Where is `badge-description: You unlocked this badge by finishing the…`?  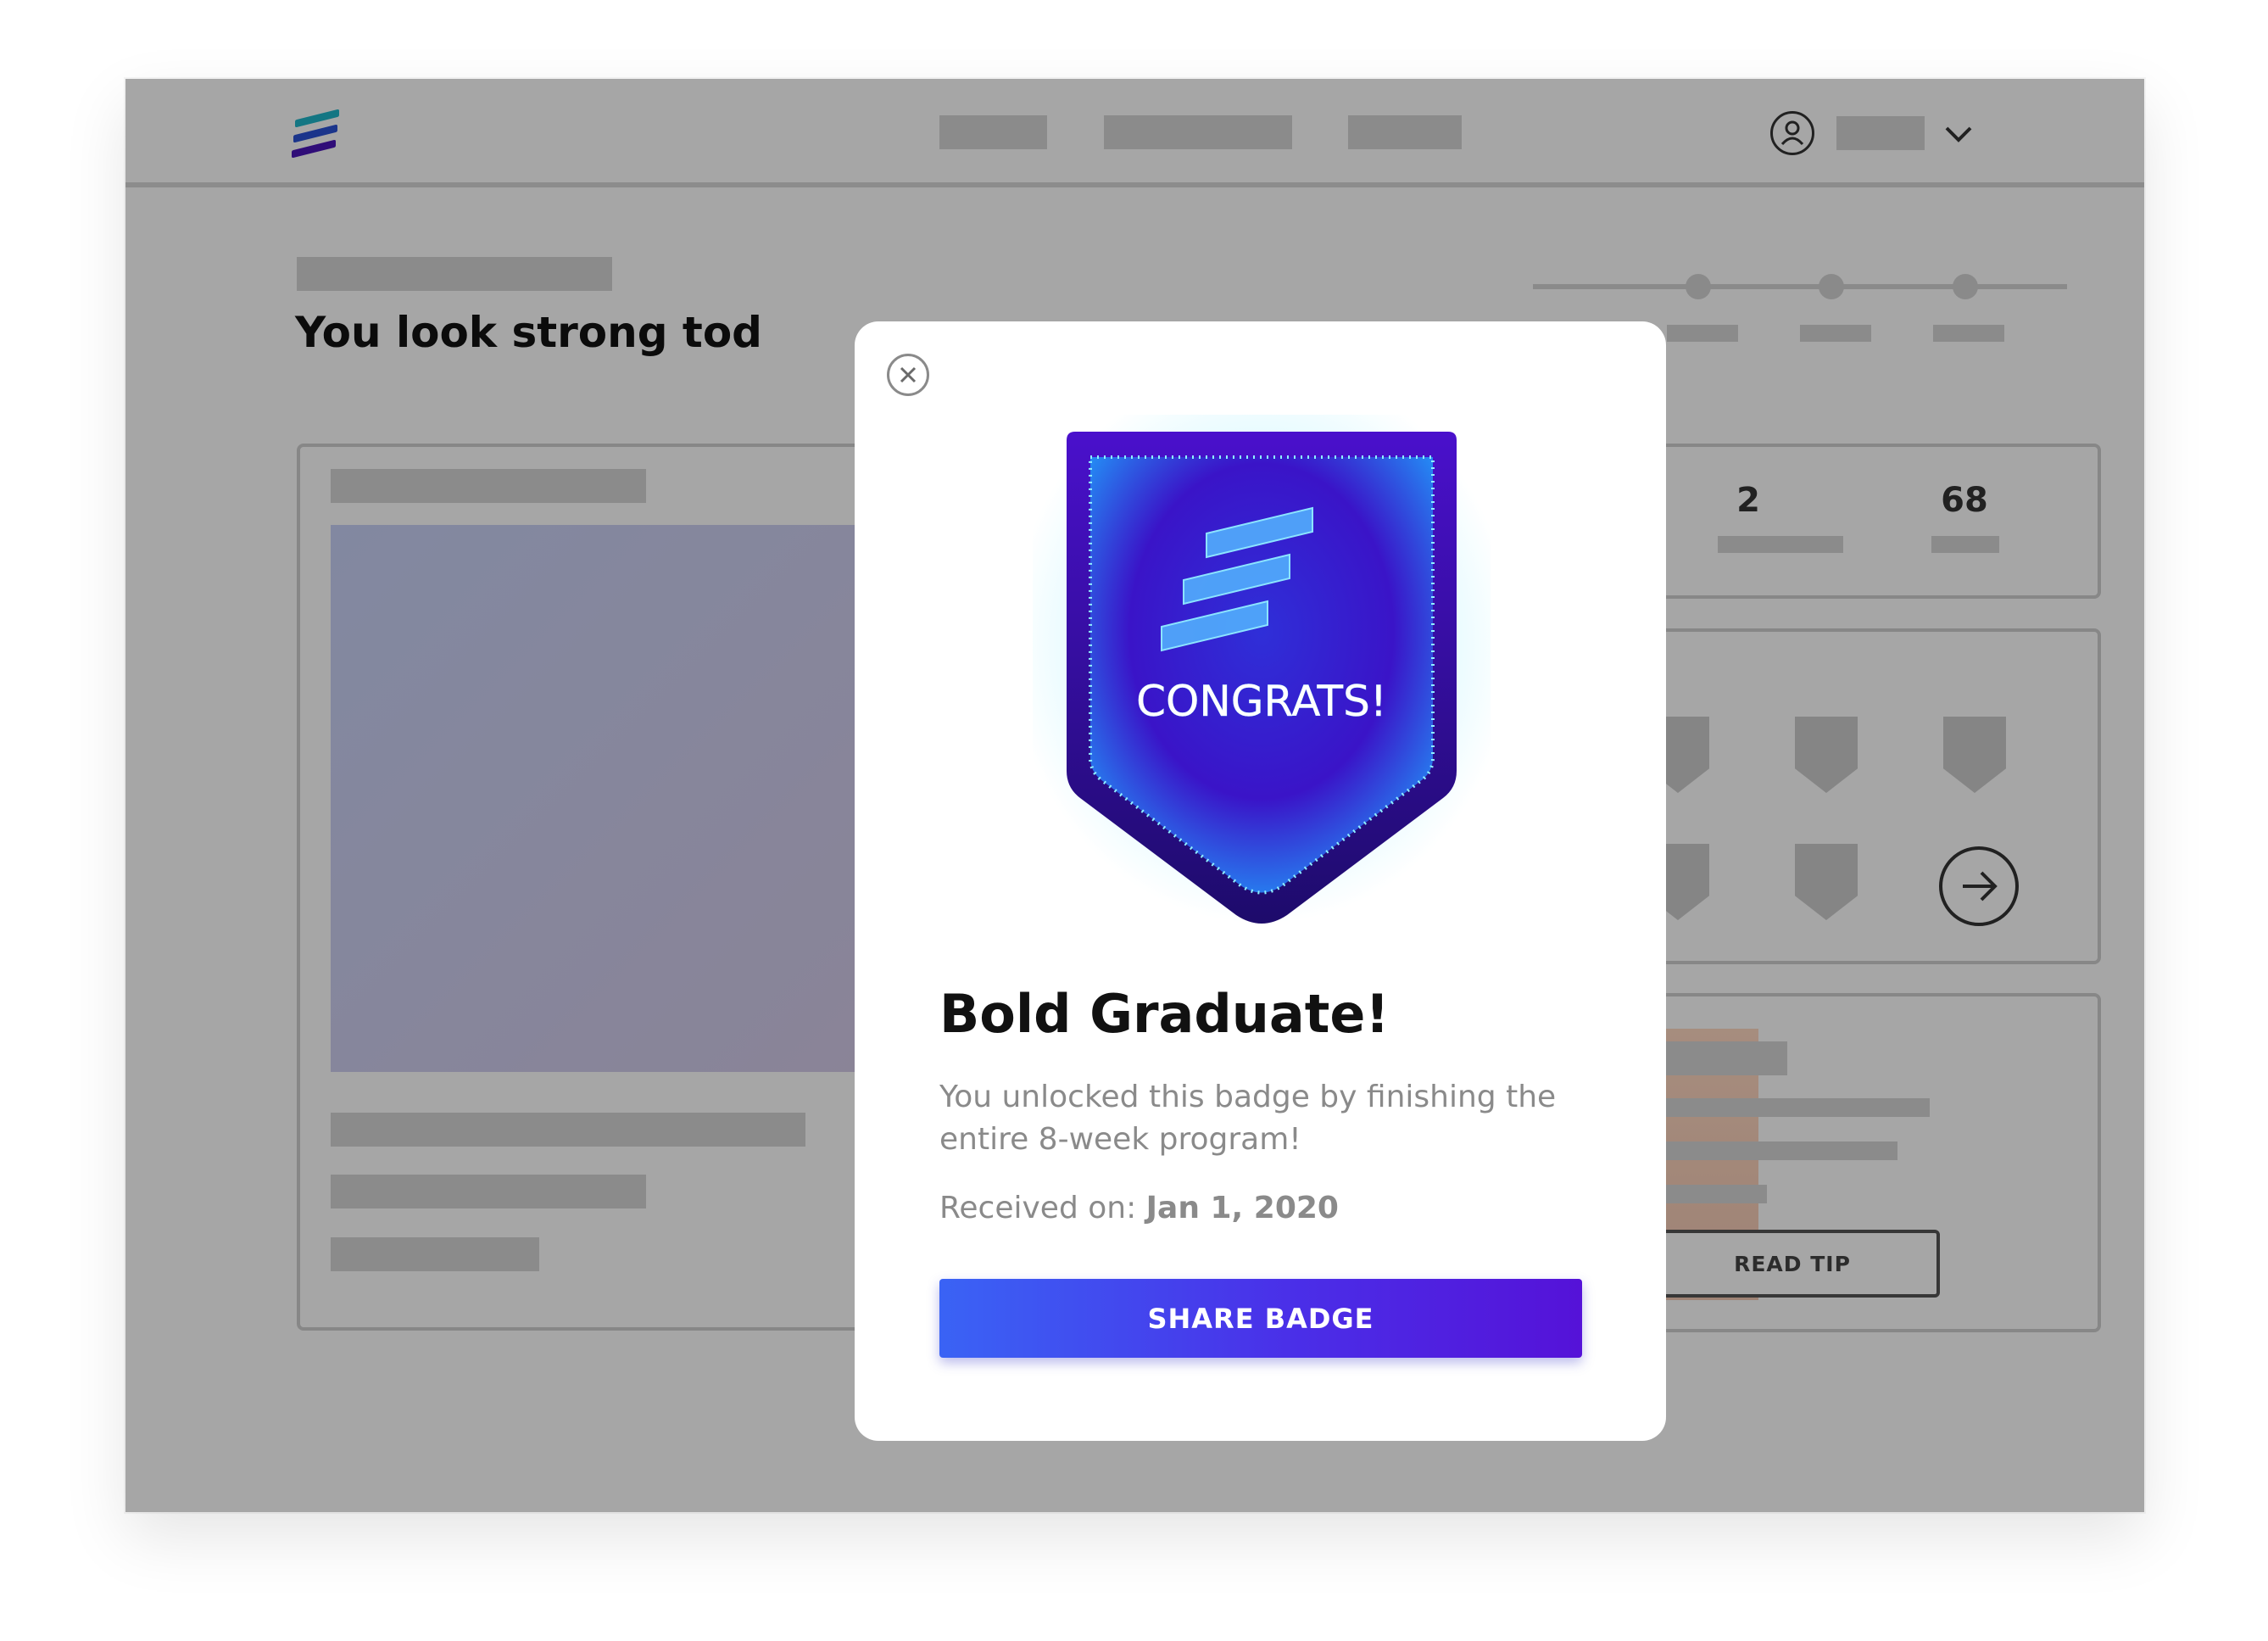 badge-description: You unlocked this badge by finishing the… is located at coordinates (1248, 1118).